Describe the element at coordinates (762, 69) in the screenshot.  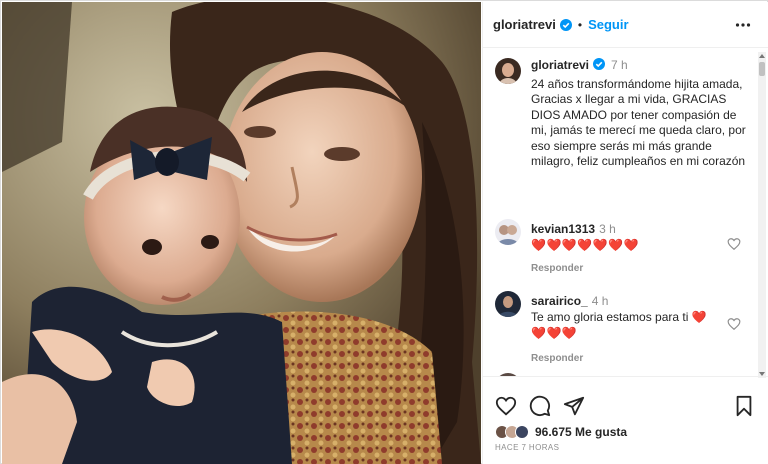
I see `scrollbar-thumb` at that location.